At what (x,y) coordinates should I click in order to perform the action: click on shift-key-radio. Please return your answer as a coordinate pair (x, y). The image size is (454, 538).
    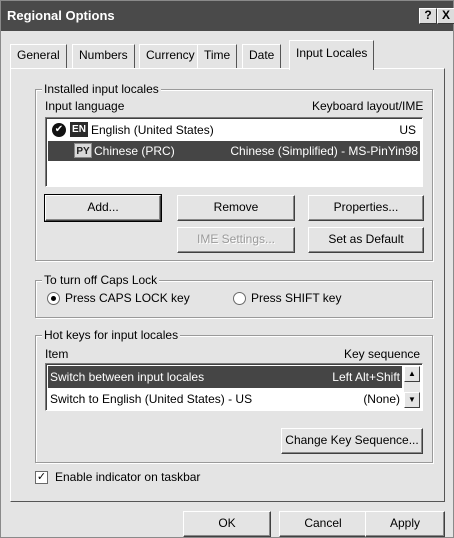
    Looking at the image, I should click on (239, 298).